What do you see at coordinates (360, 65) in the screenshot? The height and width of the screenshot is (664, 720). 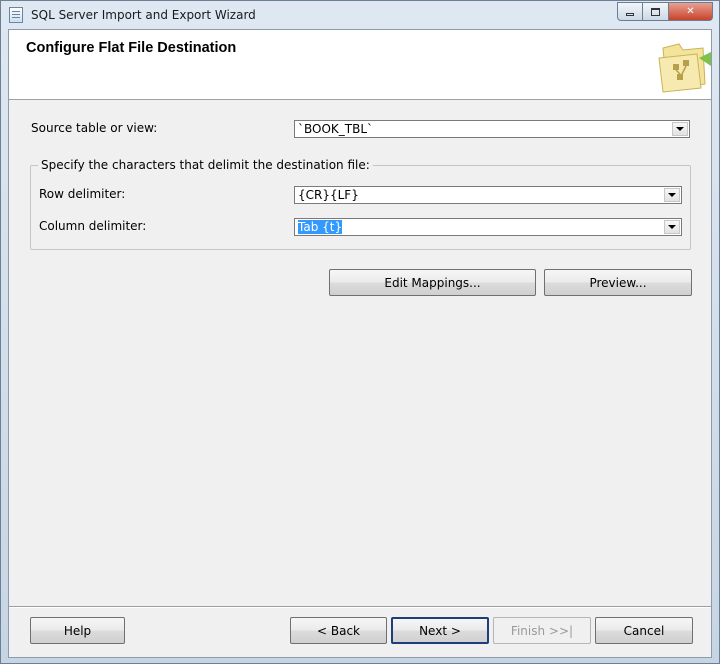 I see `page-header: Configure Flat File Destination` at bounding box center [360, 65].